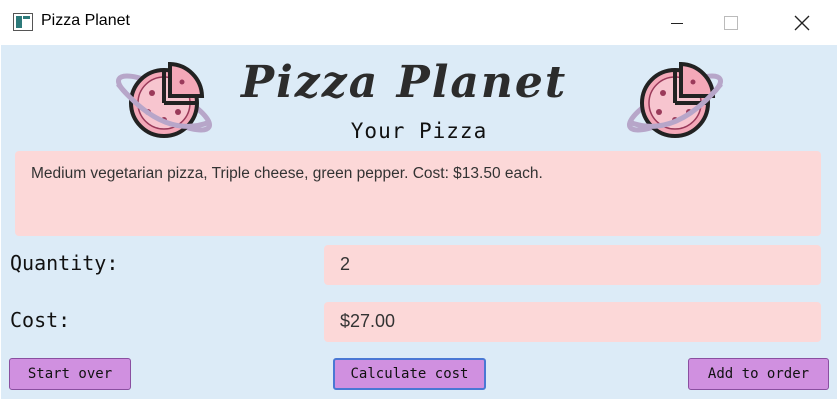  What do you see at coordinates (419, 131) in the screenshot?
I see `page-subtitle: Your Pizza` at bounding box center [419, 131].